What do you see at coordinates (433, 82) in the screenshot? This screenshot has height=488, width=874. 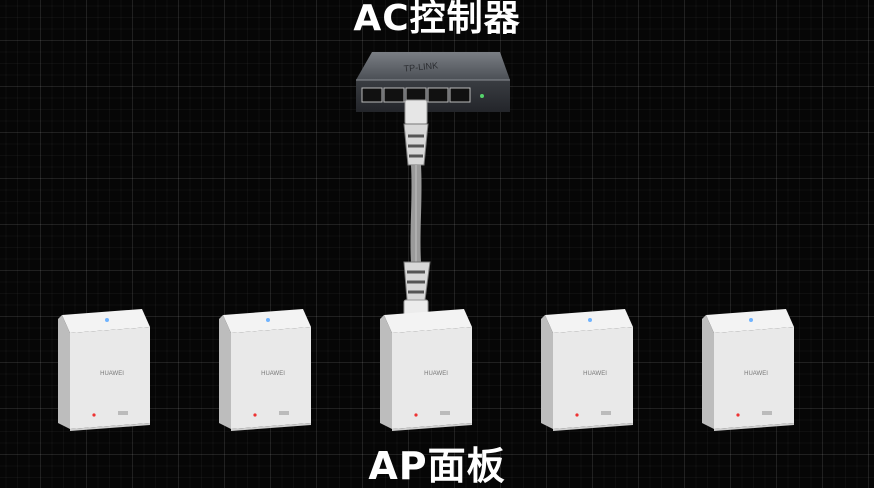 I see `network-switch: TP-LINK` at bounding box center [433, 82].